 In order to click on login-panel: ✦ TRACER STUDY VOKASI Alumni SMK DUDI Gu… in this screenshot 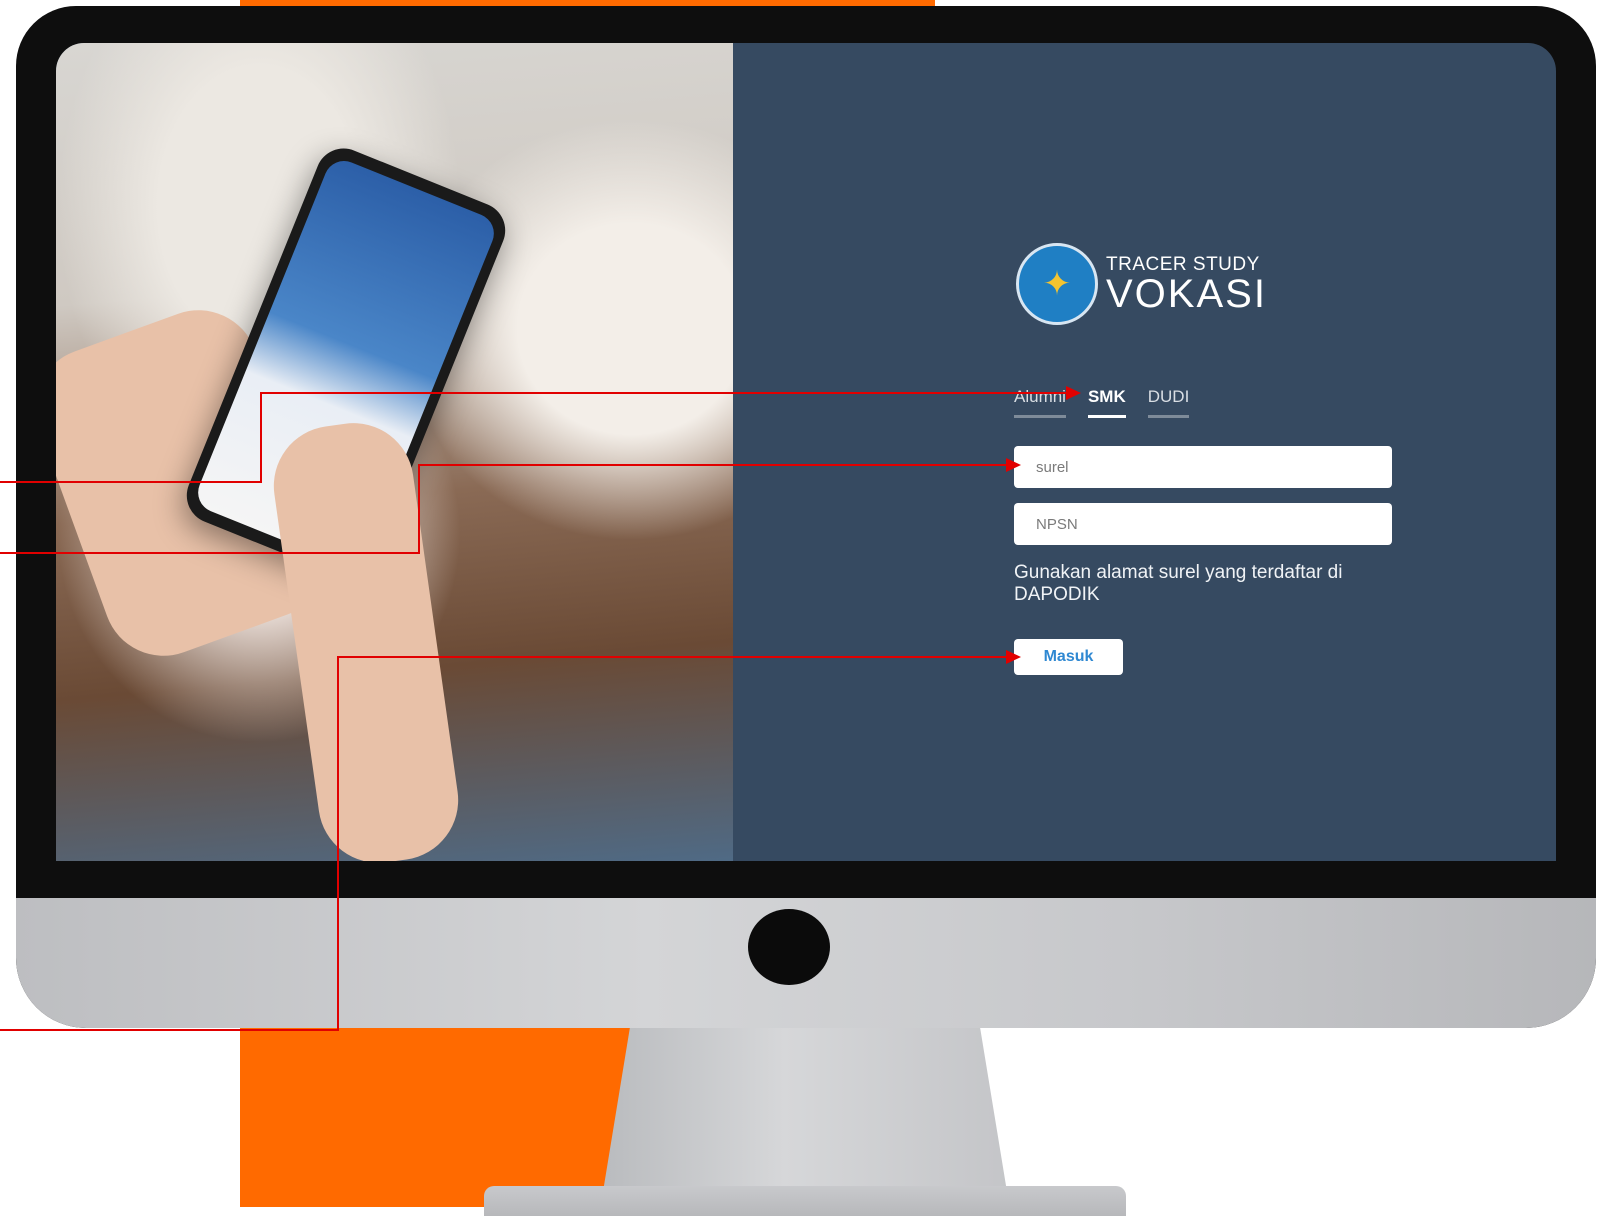, I will do `click(1214, 459)`.